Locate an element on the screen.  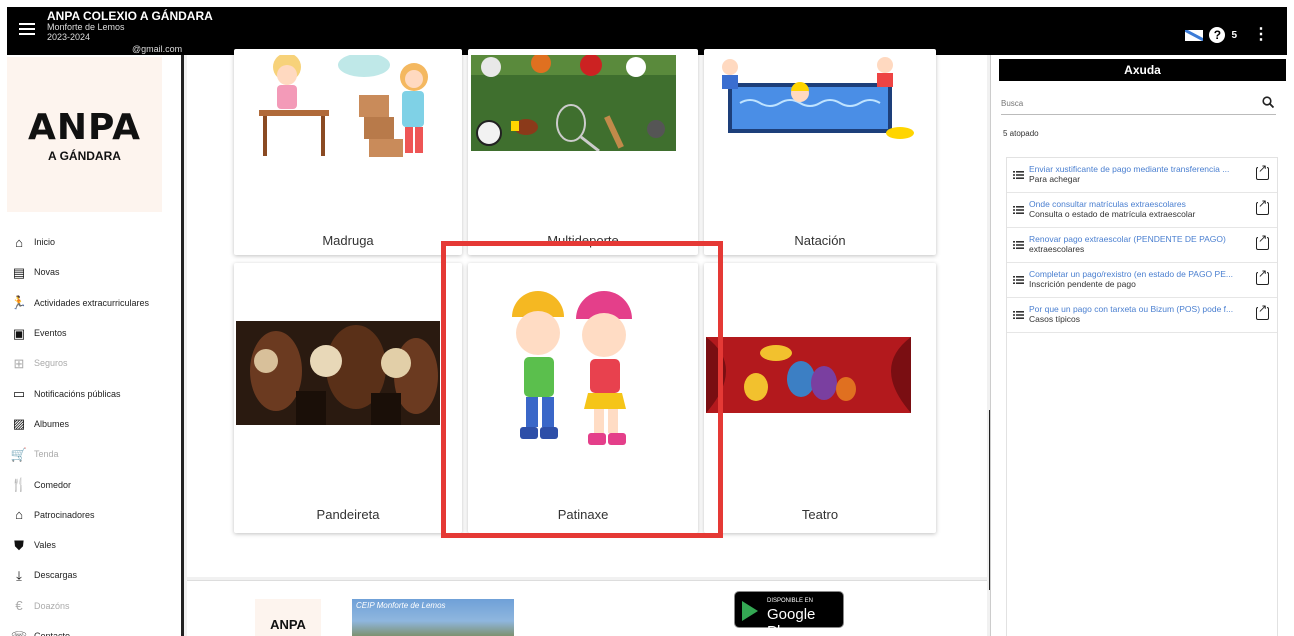
sidebar-item-notificacions: ▭ Notificacións públicas is located at coordinates (94, 393).